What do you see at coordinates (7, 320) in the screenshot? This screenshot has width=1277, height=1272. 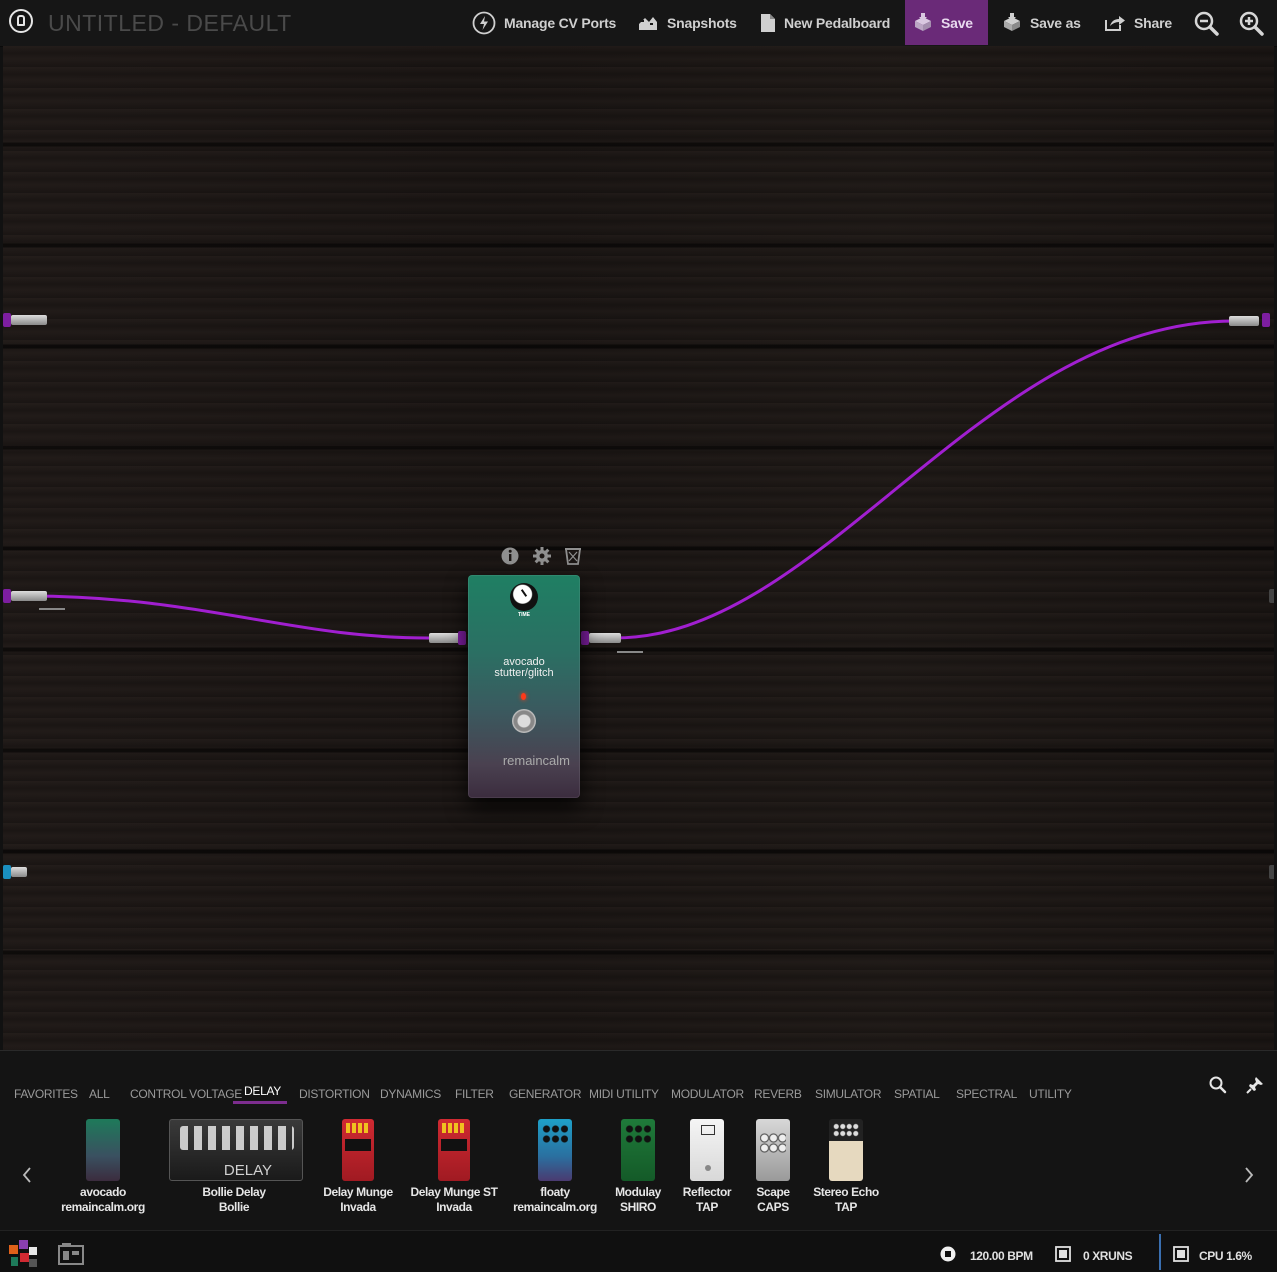 I see `system-capture-1-jack` at bounding box center [7, 320].